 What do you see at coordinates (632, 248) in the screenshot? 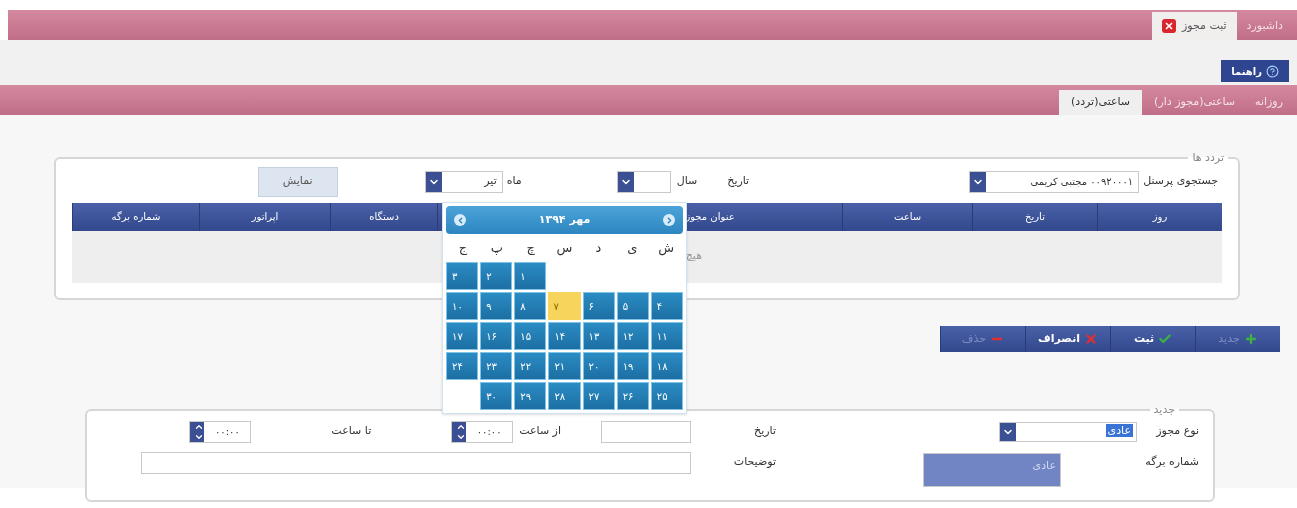
I see `weekday-label: ی` at bounding box center [632, 248].